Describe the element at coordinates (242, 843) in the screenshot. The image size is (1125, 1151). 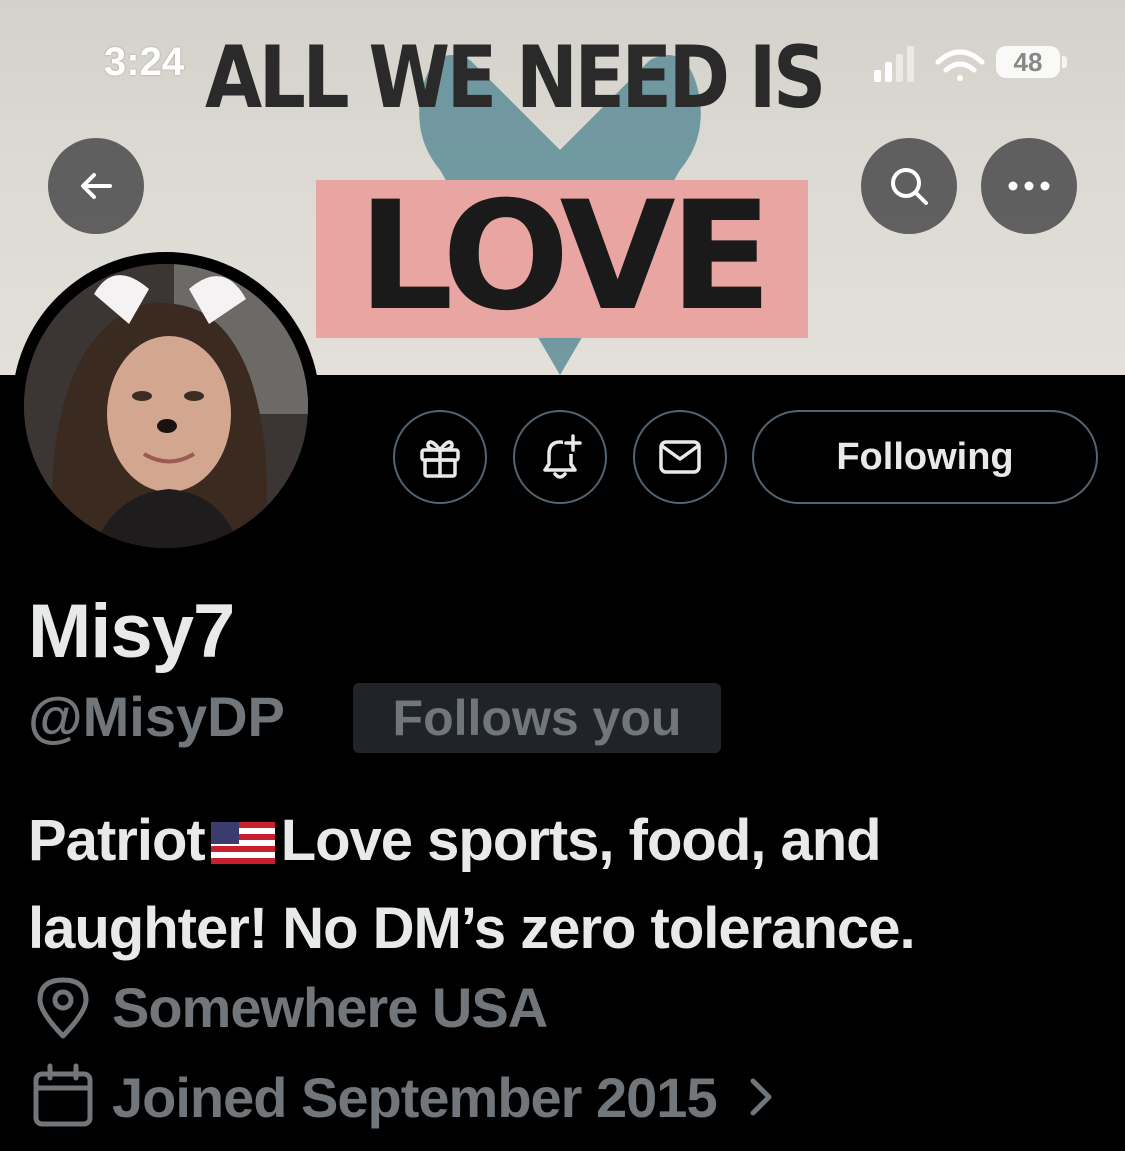
I see `us-flag-icon` at that location.